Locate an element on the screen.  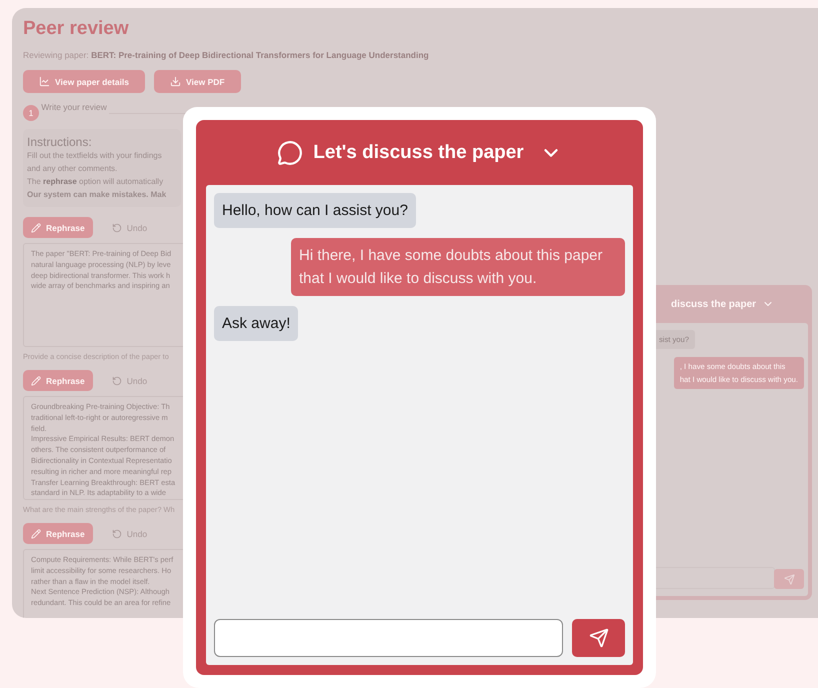
view-button: View PDF is located at coordinates (197, 81).